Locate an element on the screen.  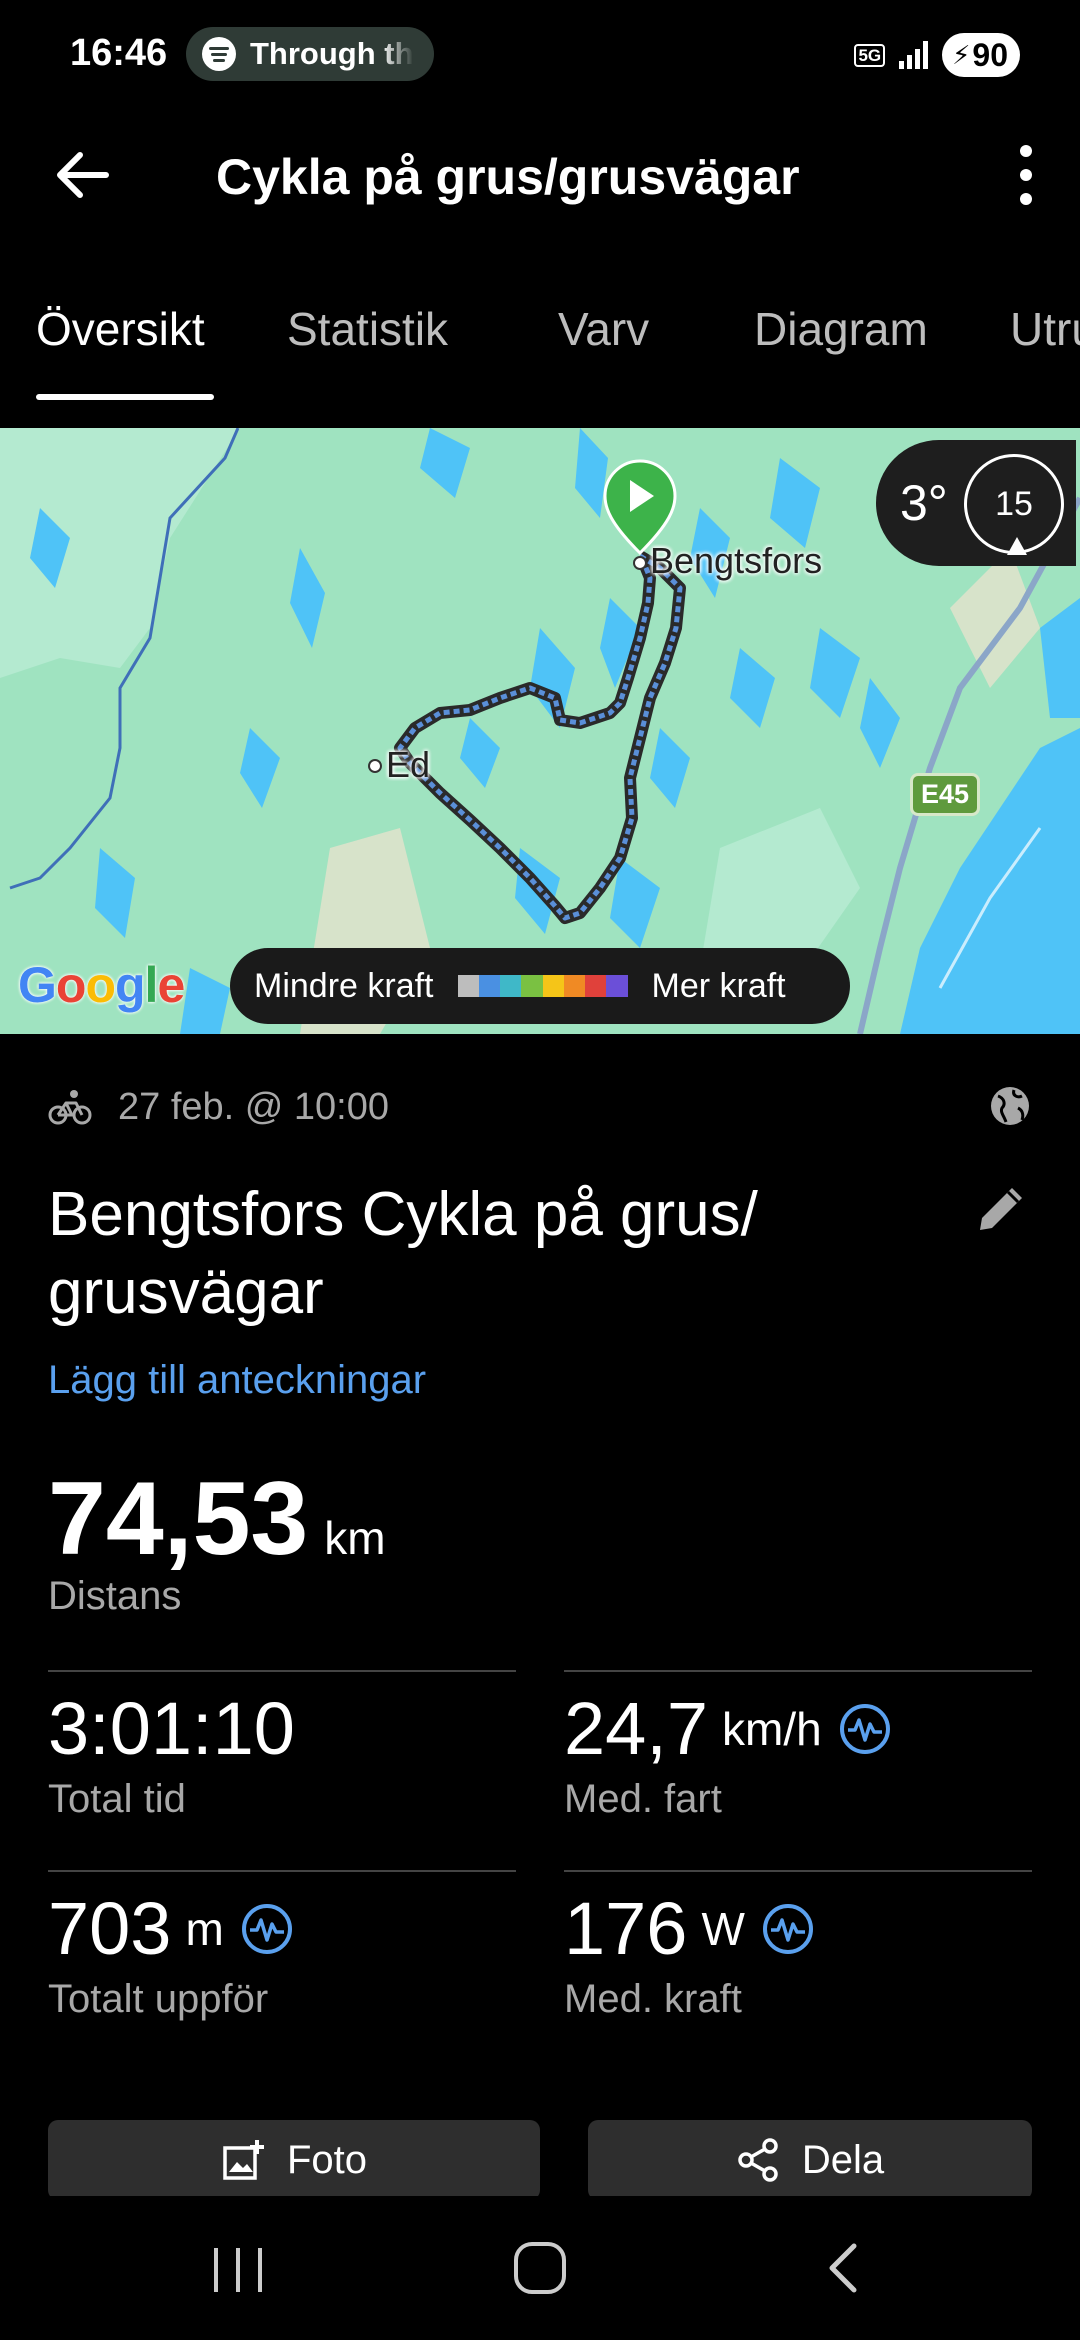
network-5g-icon: 5G is located at coordinates (870, 55).